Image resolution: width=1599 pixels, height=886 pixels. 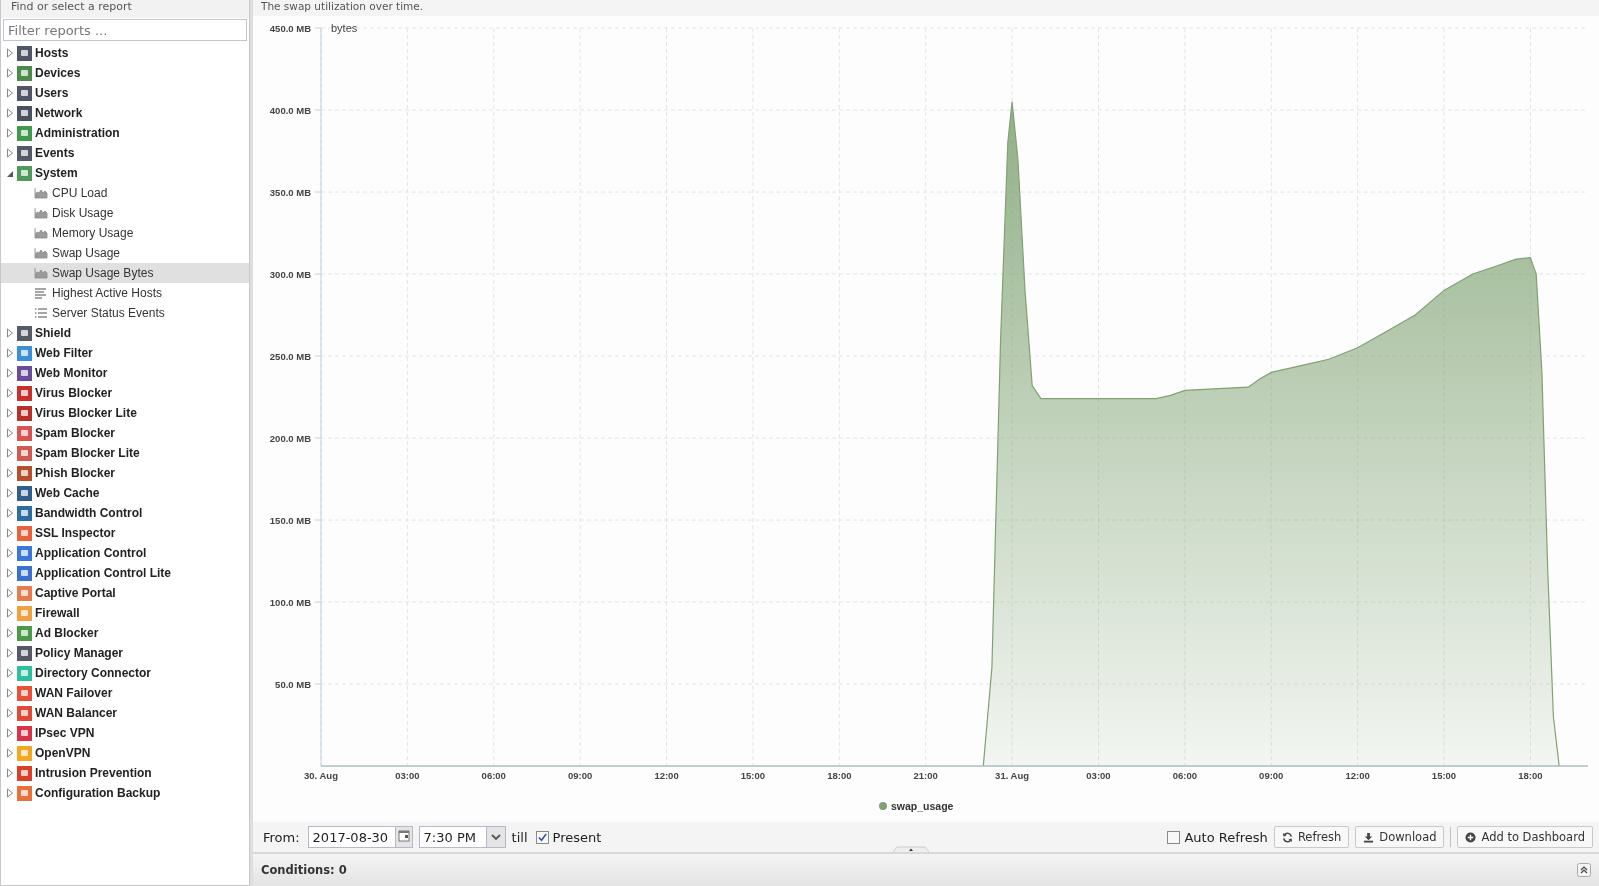 What do you see at coordinates (125, 773) in the screenshot?
I see `tree-item: Intrusion Prevention` at bounding box center [125, 773].